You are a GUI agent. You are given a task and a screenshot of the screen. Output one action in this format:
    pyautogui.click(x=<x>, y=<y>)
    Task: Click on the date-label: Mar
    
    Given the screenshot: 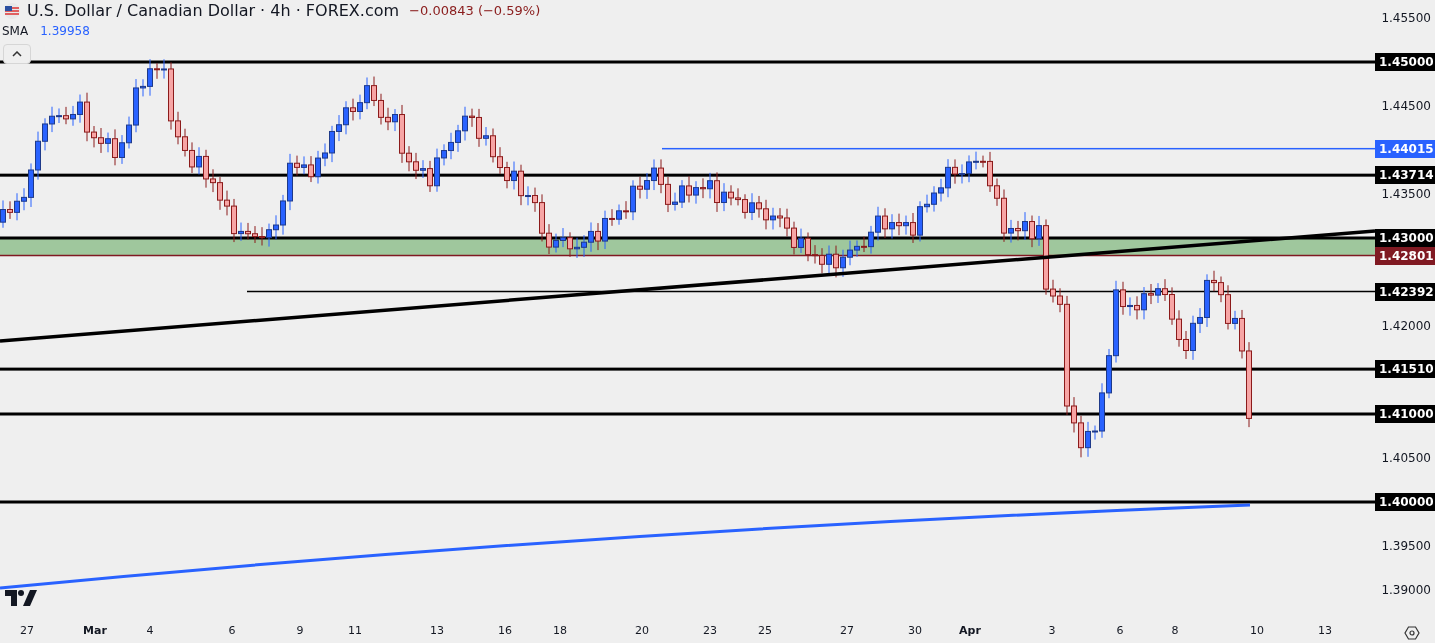 What is the action you would take?
    pyautogui.click(x=95, y=630)
    